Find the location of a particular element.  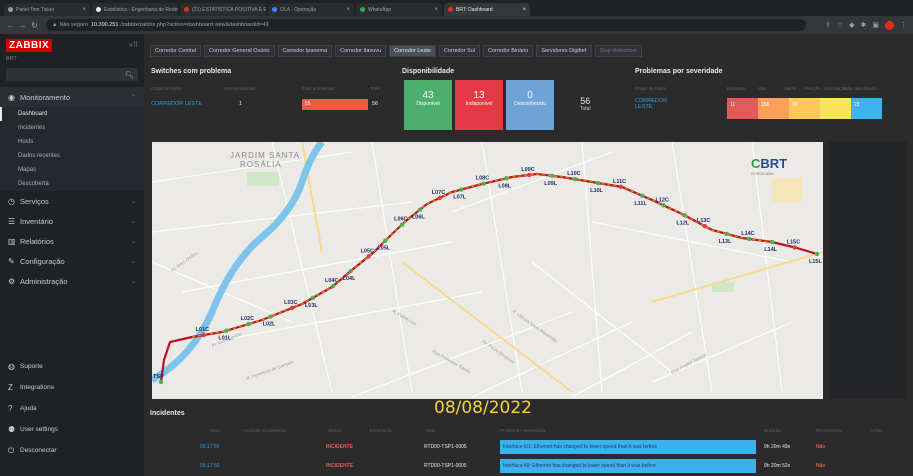

dashboard-tab: Corredor Binário is located at coordinates (508, 51).